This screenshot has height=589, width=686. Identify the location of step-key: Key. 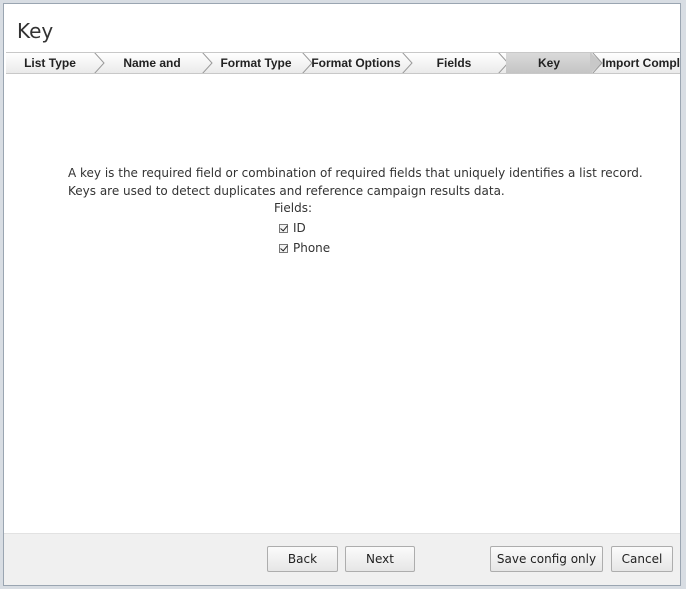
(549, 63).